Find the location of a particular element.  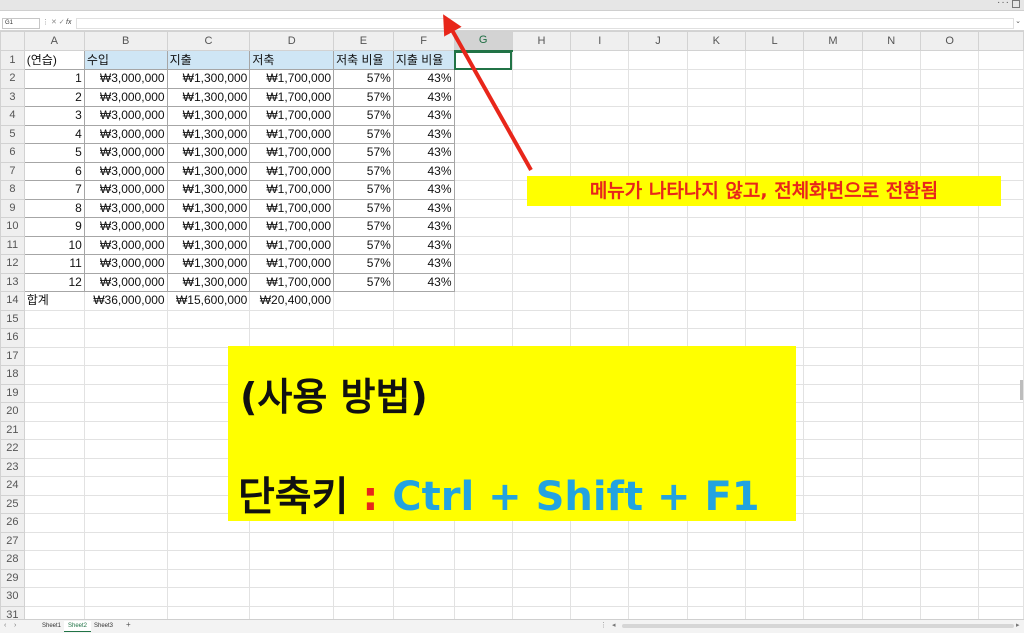

tab-split-handle: ⋮ is located at coordinates (603, 625).